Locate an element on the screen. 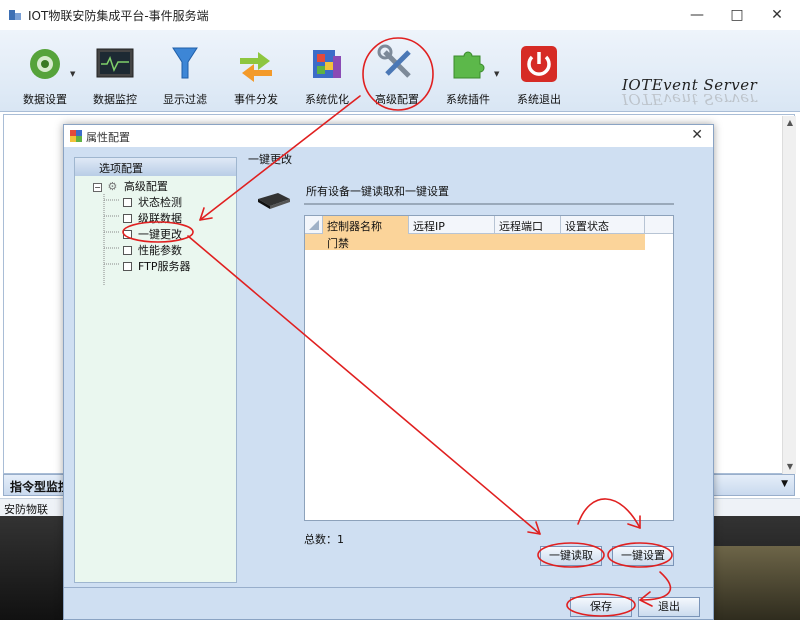 The image size is (800, 620). toolbar-advanced-config: 高级配置 is located at coordinates (397, 76).